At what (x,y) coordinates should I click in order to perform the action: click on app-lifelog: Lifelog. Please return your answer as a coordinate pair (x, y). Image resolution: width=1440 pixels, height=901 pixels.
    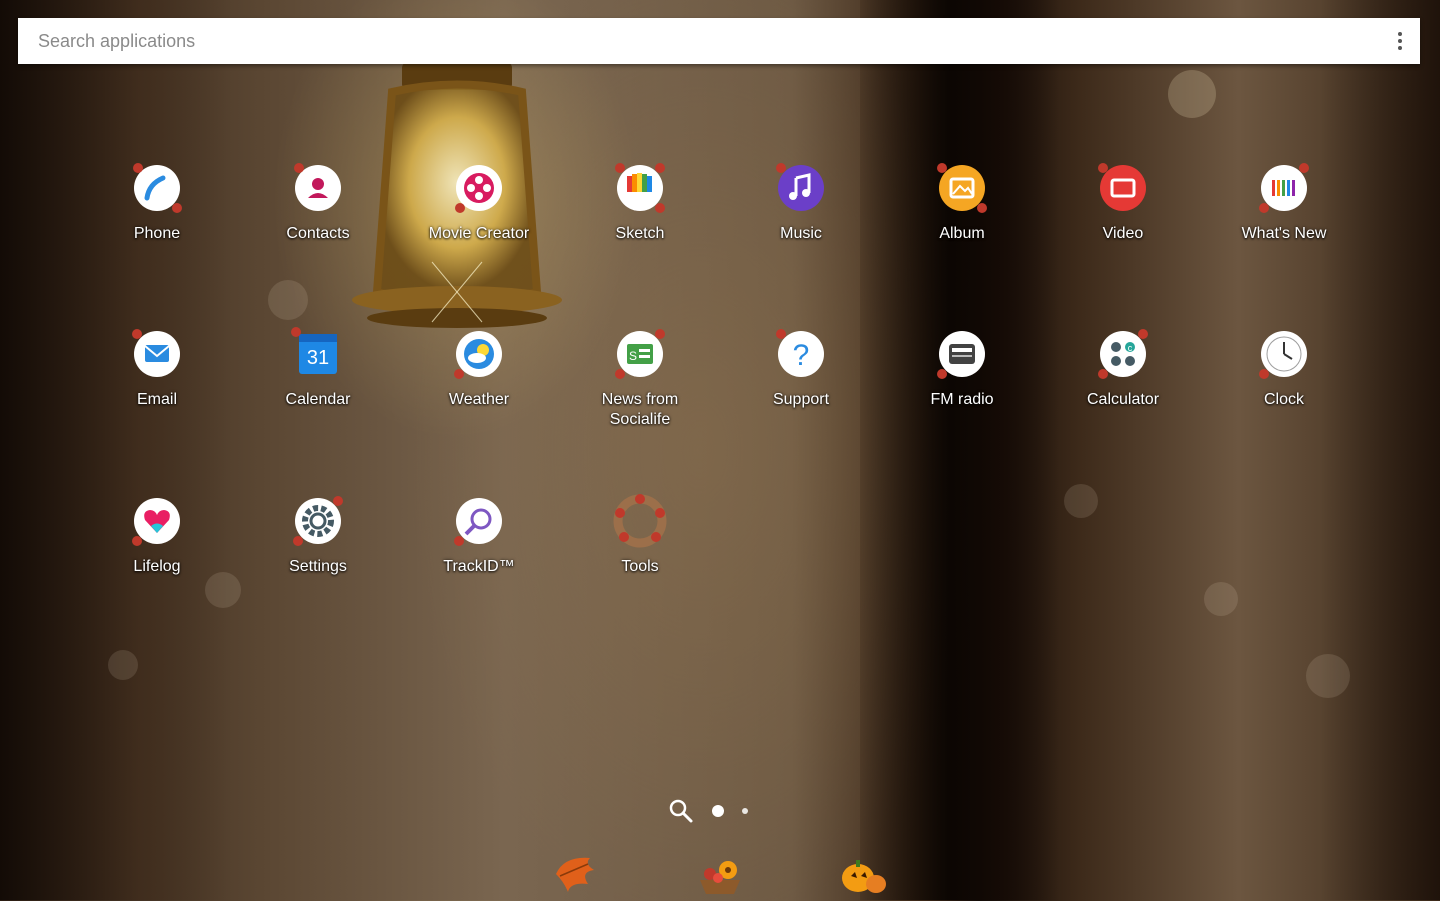
    Looking at the image, I should click on (157, 535).